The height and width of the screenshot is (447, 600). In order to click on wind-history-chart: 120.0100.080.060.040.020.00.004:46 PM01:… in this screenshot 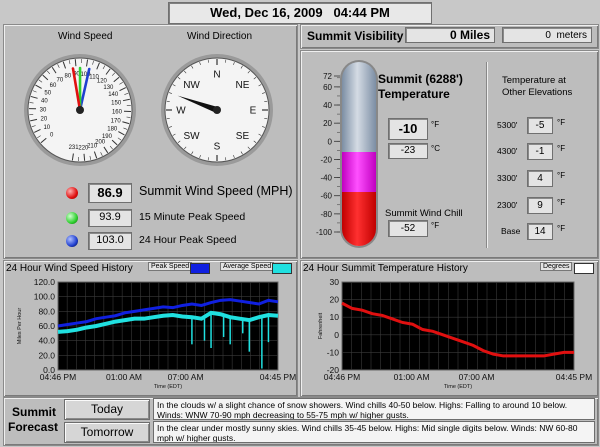, I will do `click(149, 333)`.